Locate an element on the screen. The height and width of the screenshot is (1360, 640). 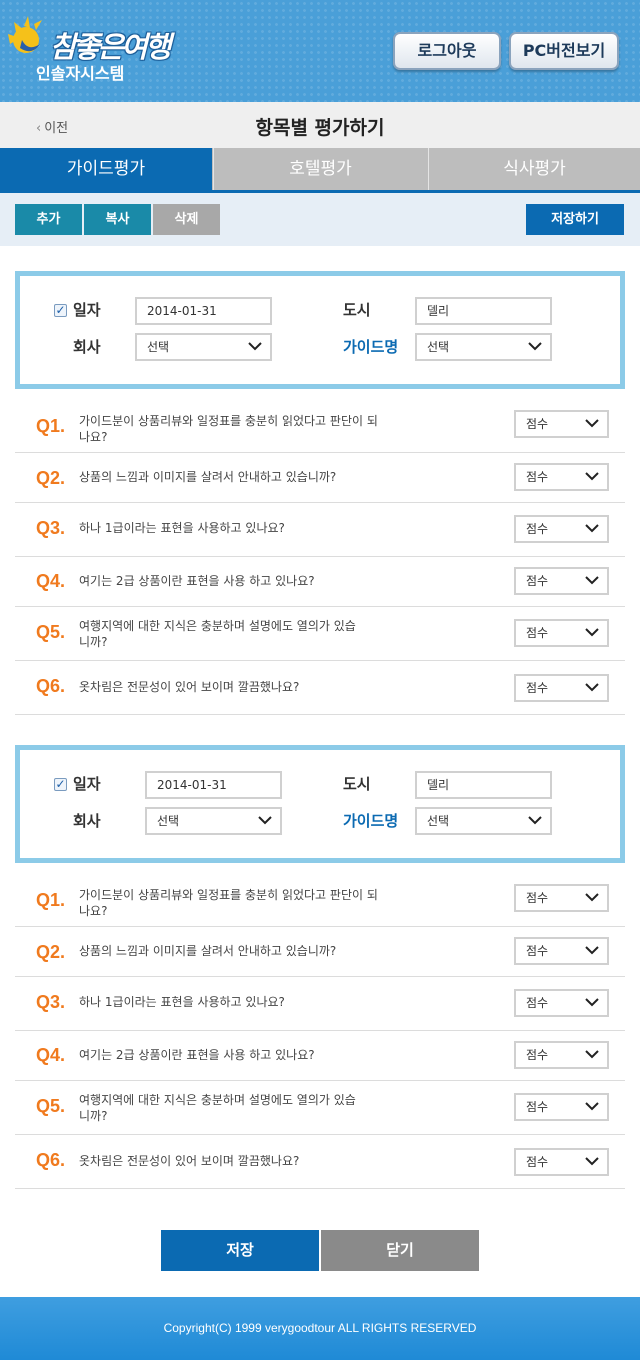
question-text: 가이드분이 상품리뷰와 일정표를 충분히 읽었다고 판단이 되나요? is located at coordinates (228, 903).